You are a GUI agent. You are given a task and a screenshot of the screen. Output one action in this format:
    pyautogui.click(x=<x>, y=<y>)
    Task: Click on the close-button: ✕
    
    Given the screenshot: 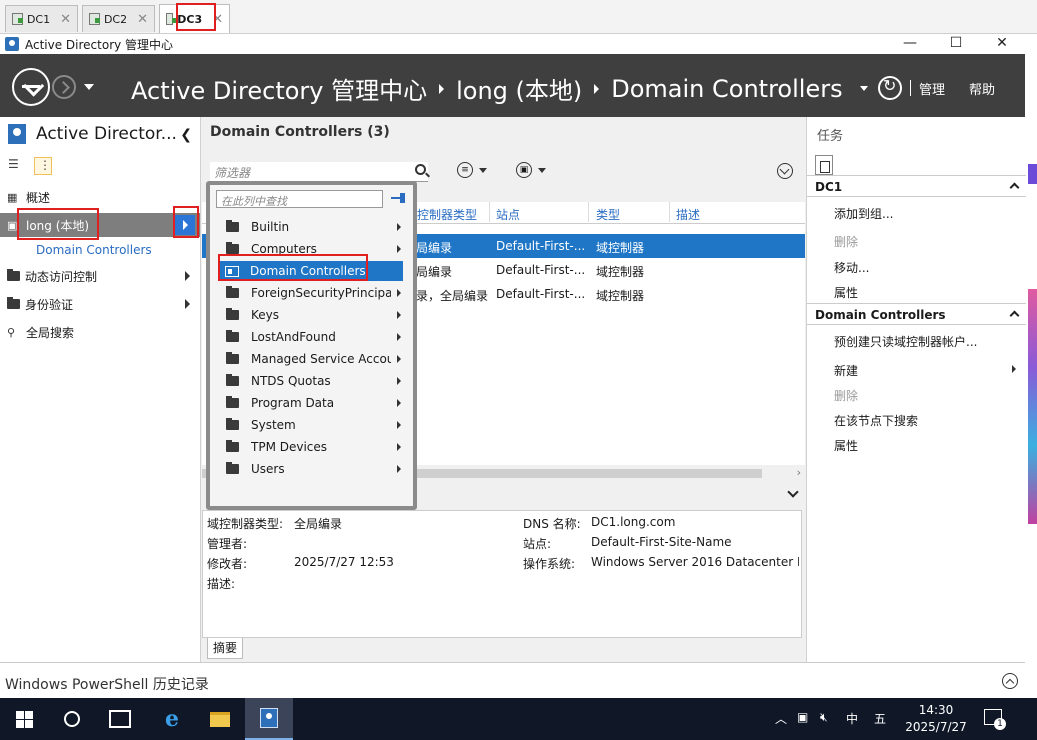 What is the action you would take?
    pyautogui.click(x=1002, y=44)
    